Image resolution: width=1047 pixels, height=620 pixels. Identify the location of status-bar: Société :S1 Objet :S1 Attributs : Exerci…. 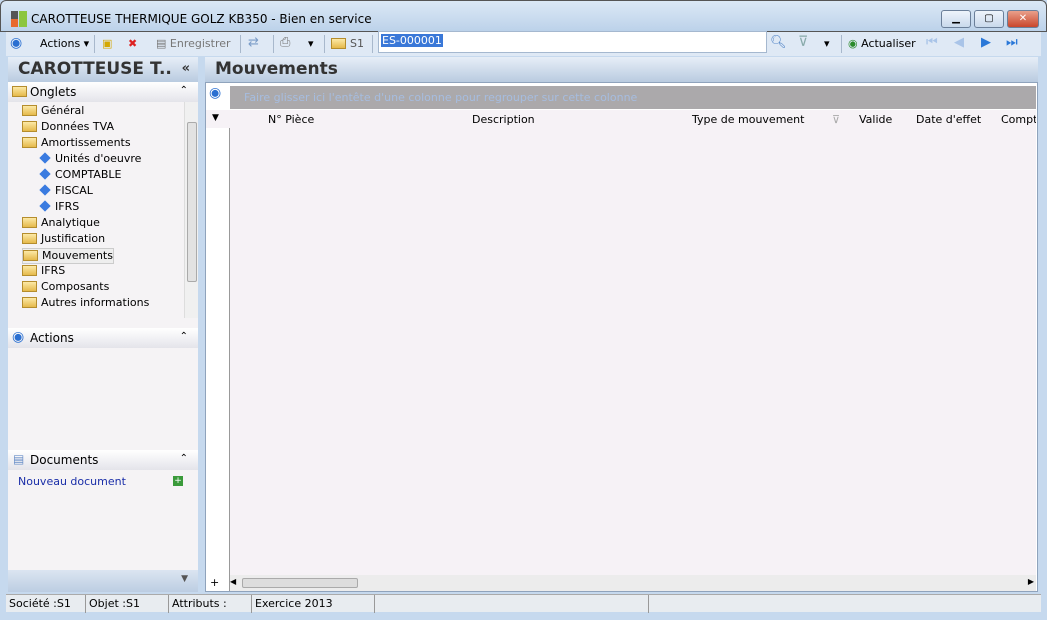
(523, 603).